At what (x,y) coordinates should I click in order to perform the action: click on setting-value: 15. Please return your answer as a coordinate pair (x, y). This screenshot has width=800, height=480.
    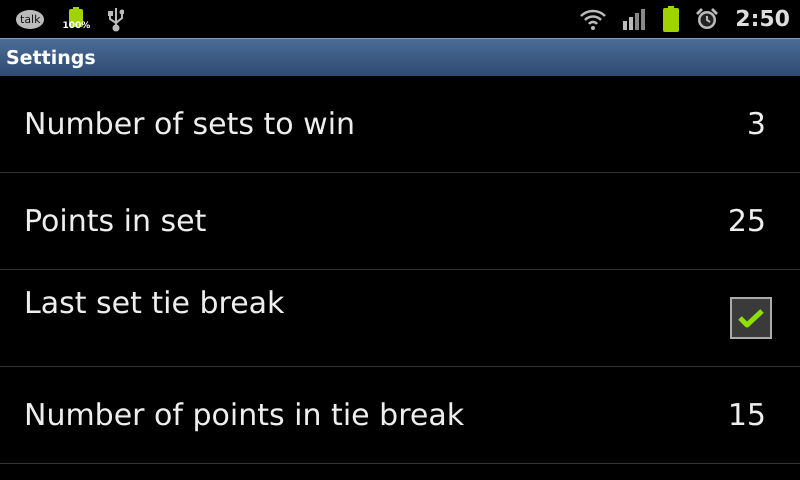
    Looking at the image, I should click on (747, 415).